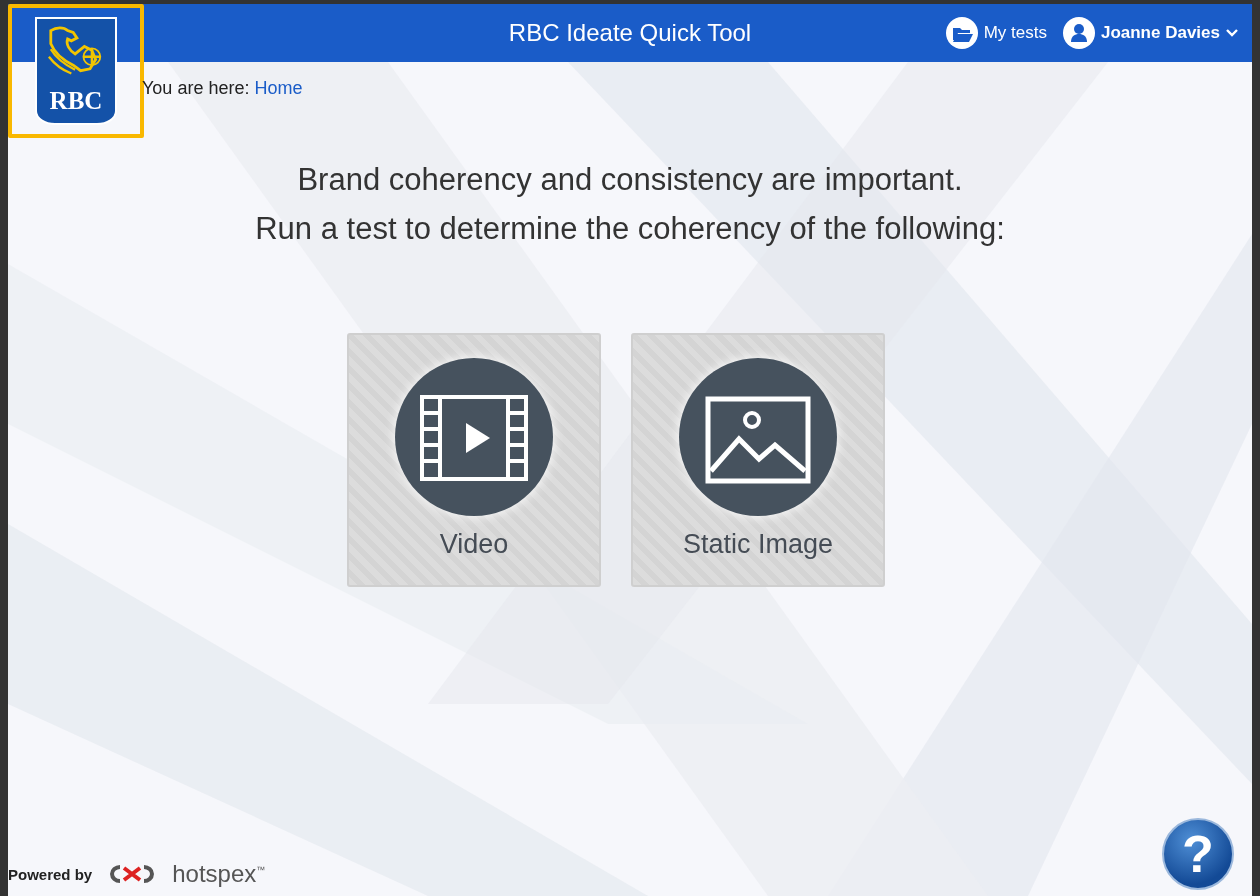  What do you see at coordinates (219, 874) in the screenshot?
I see `brand-name: hotspex$^{™}$` at bounding box center [219, 874].